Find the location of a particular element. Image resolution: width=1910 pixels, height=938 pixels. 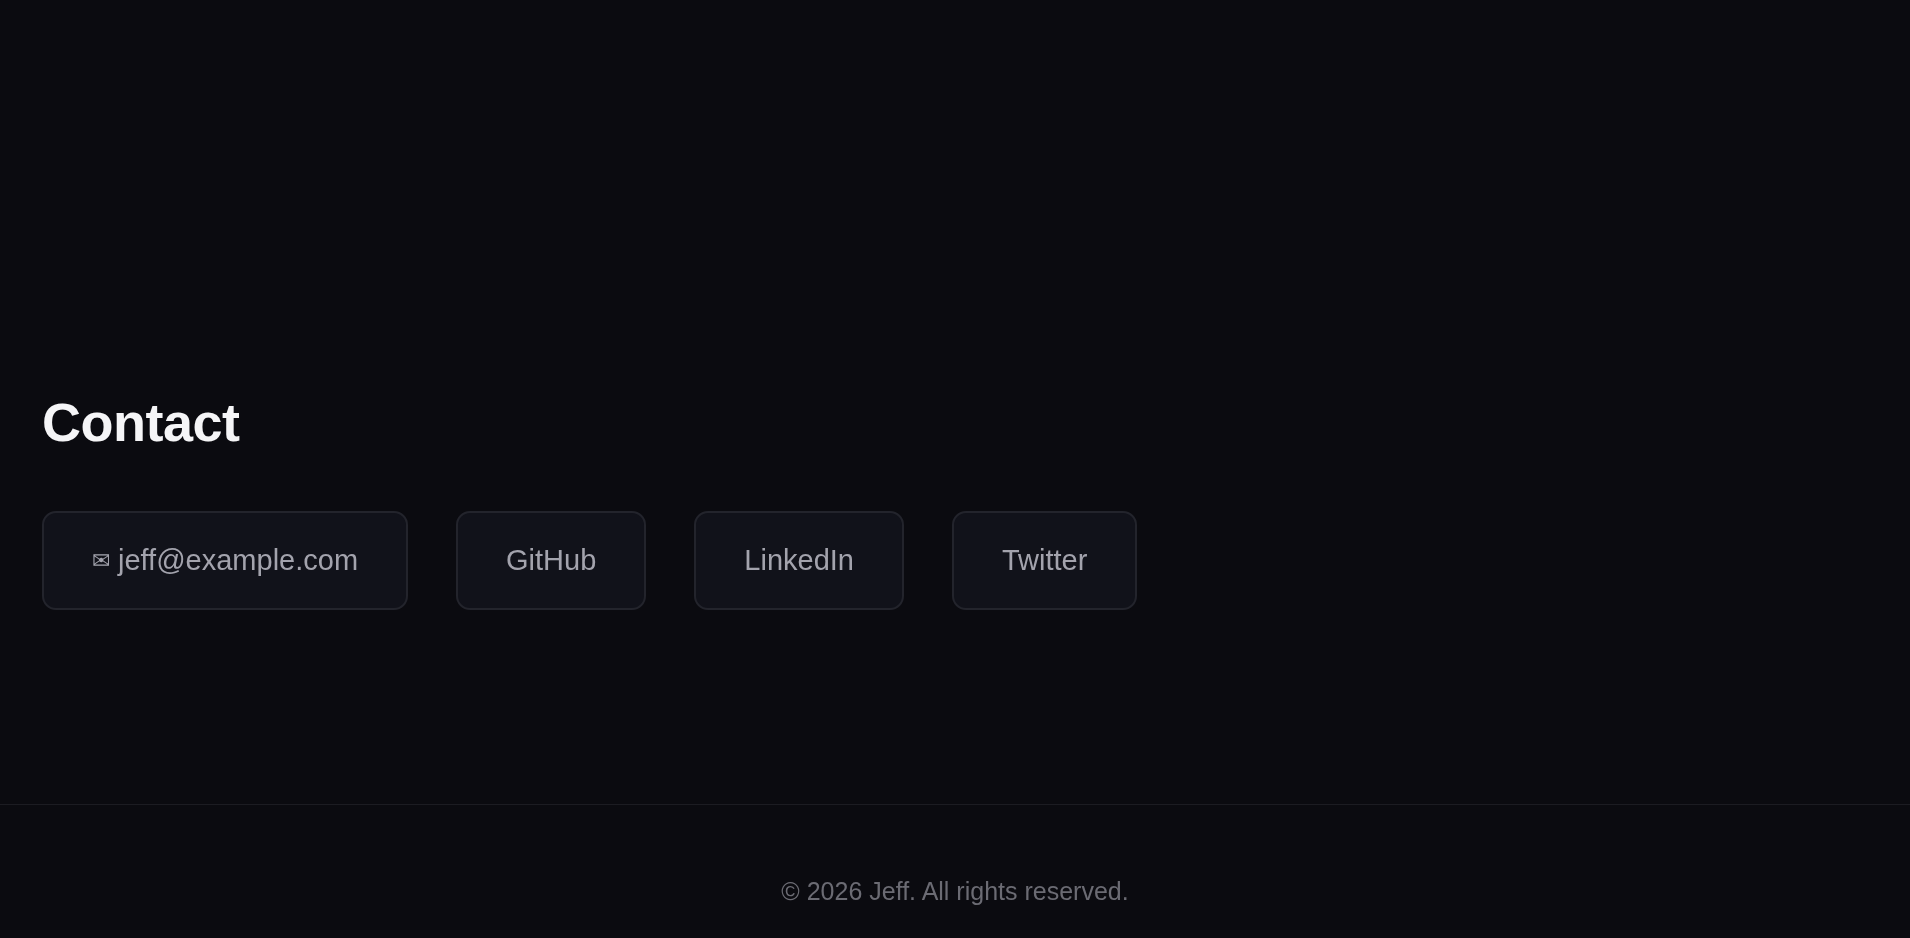

social-link: Twitter is located at coordinates (1045, 560).